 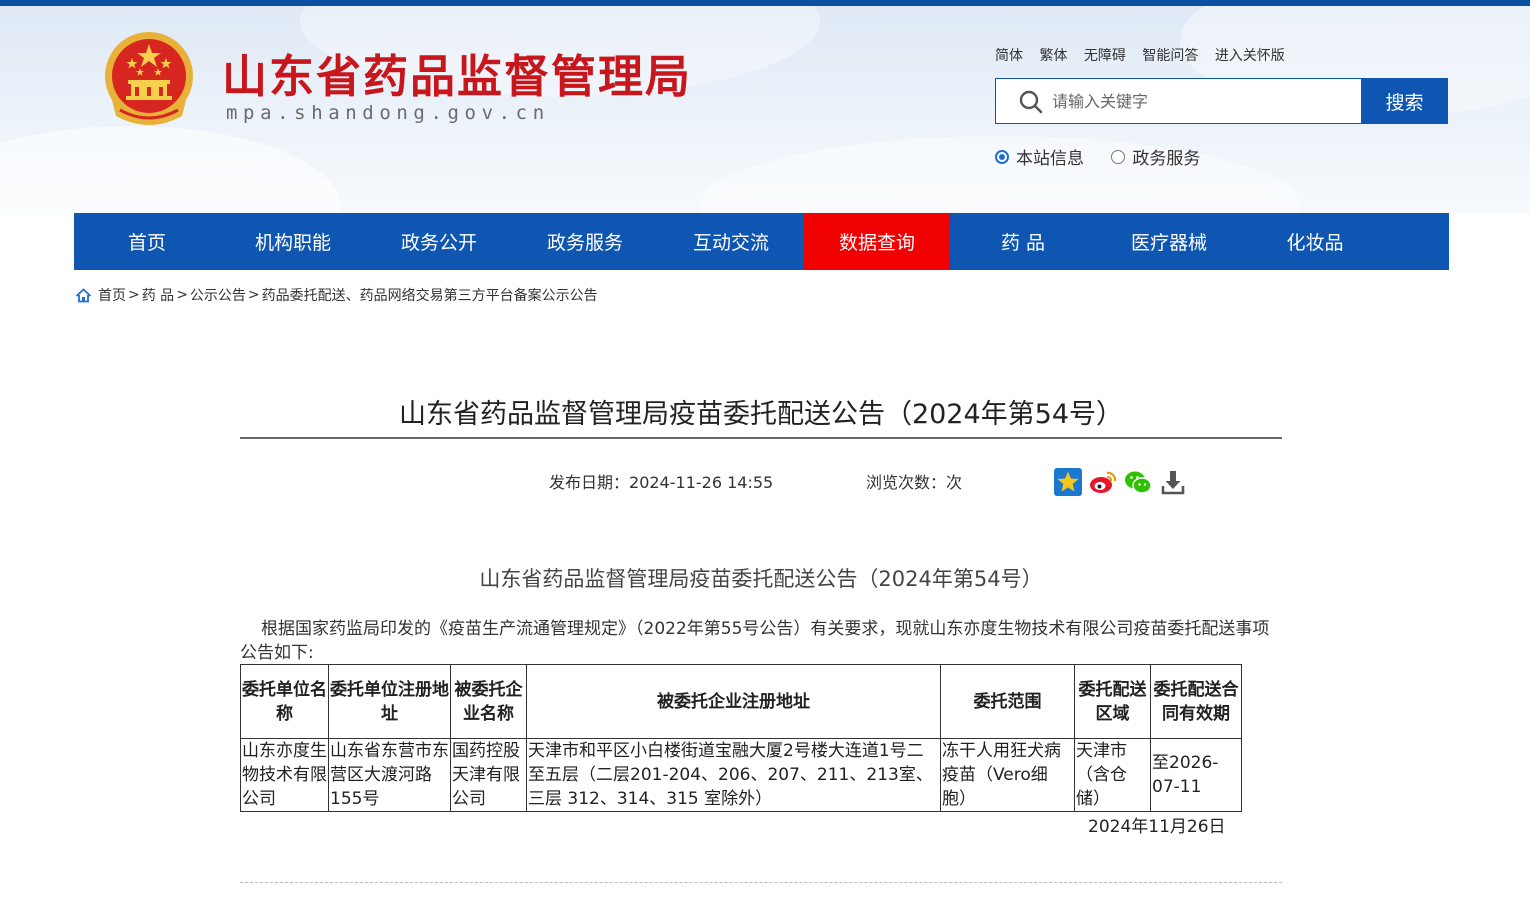 I want to click on link-care-mode: 进入关怀版, so click(x=1250, y=56).